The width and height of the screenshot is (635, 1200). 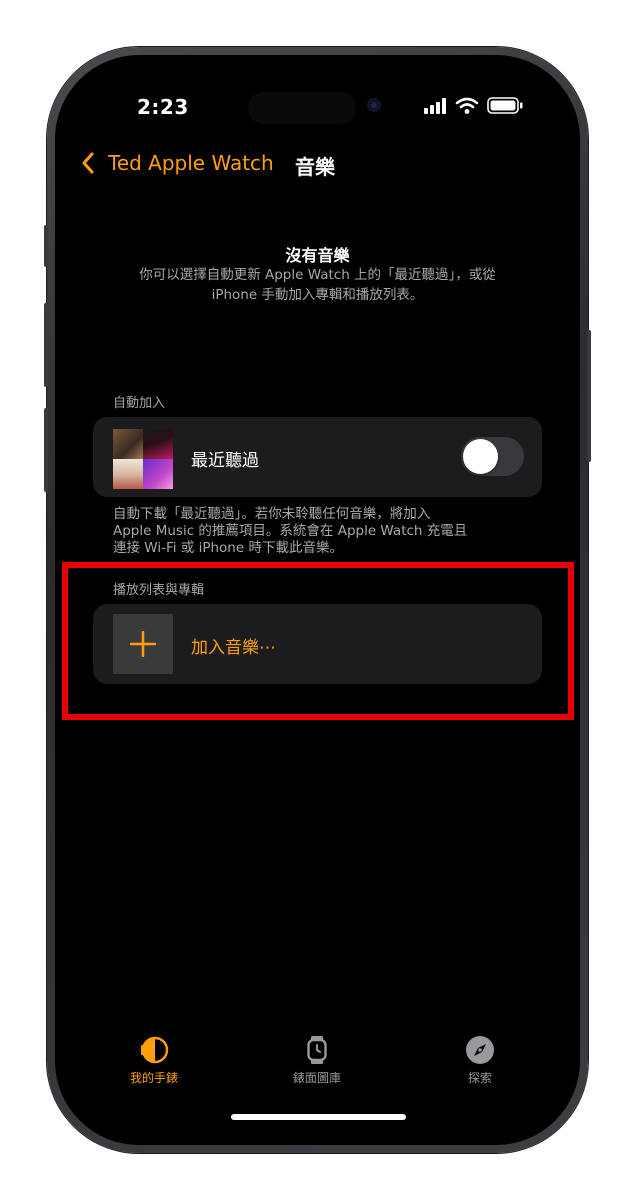 I want to click on watch-face-icon, so click(x=317, y=1050).